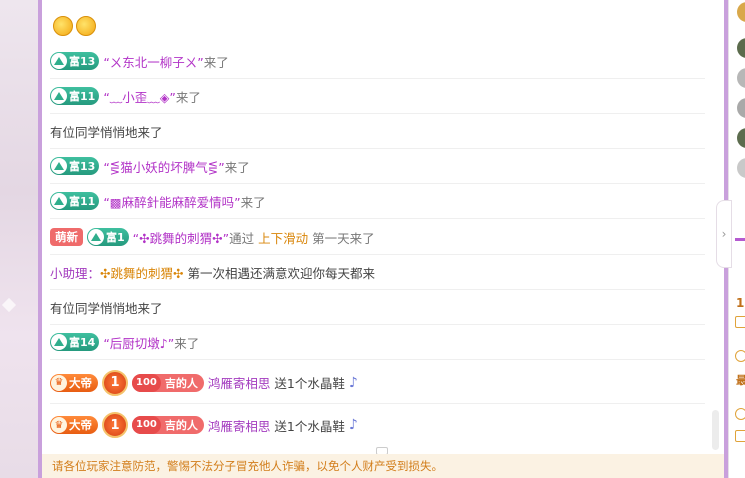 This screenshot has width=745, height=478. I want to click on rank-number: 1, so click(740, 303).